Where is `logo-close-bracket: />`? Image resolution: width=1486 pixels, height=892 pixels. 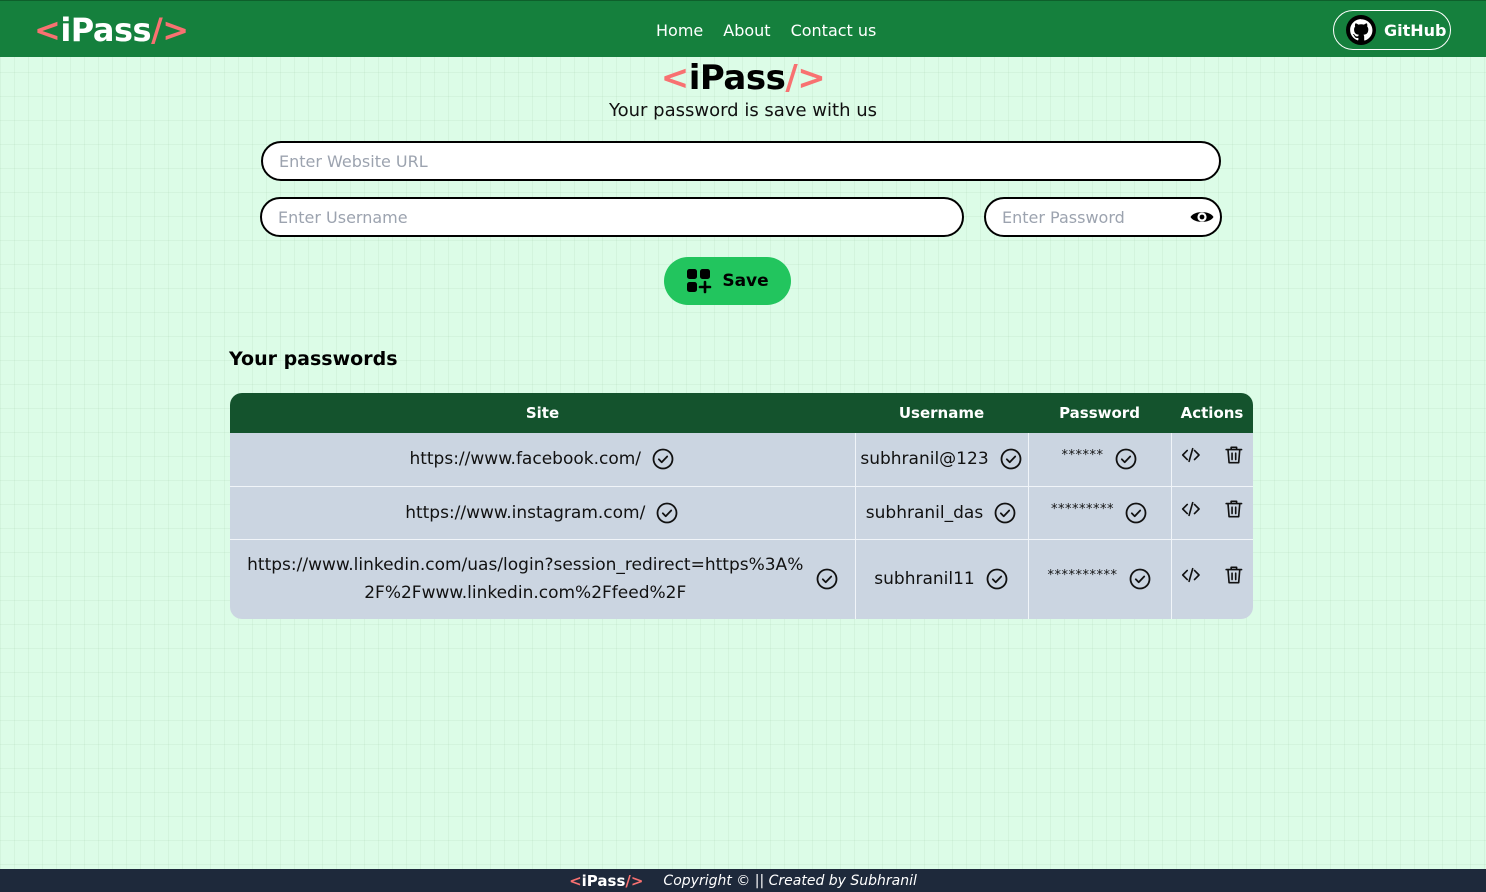
logo-close-bracket: /> is located at coordinates (170, 30).